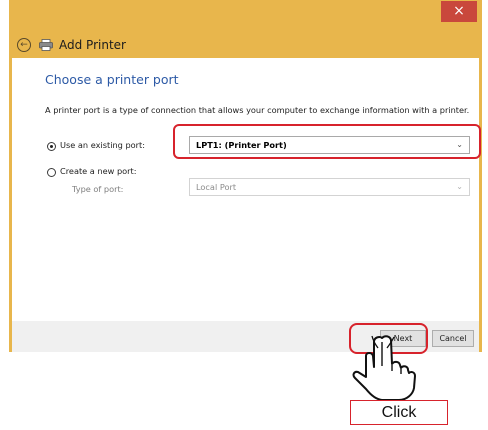  What do you see at coordinates (51, 172) in the screenshot?
I see `new-port-radio` at bounding box center [51, 172].